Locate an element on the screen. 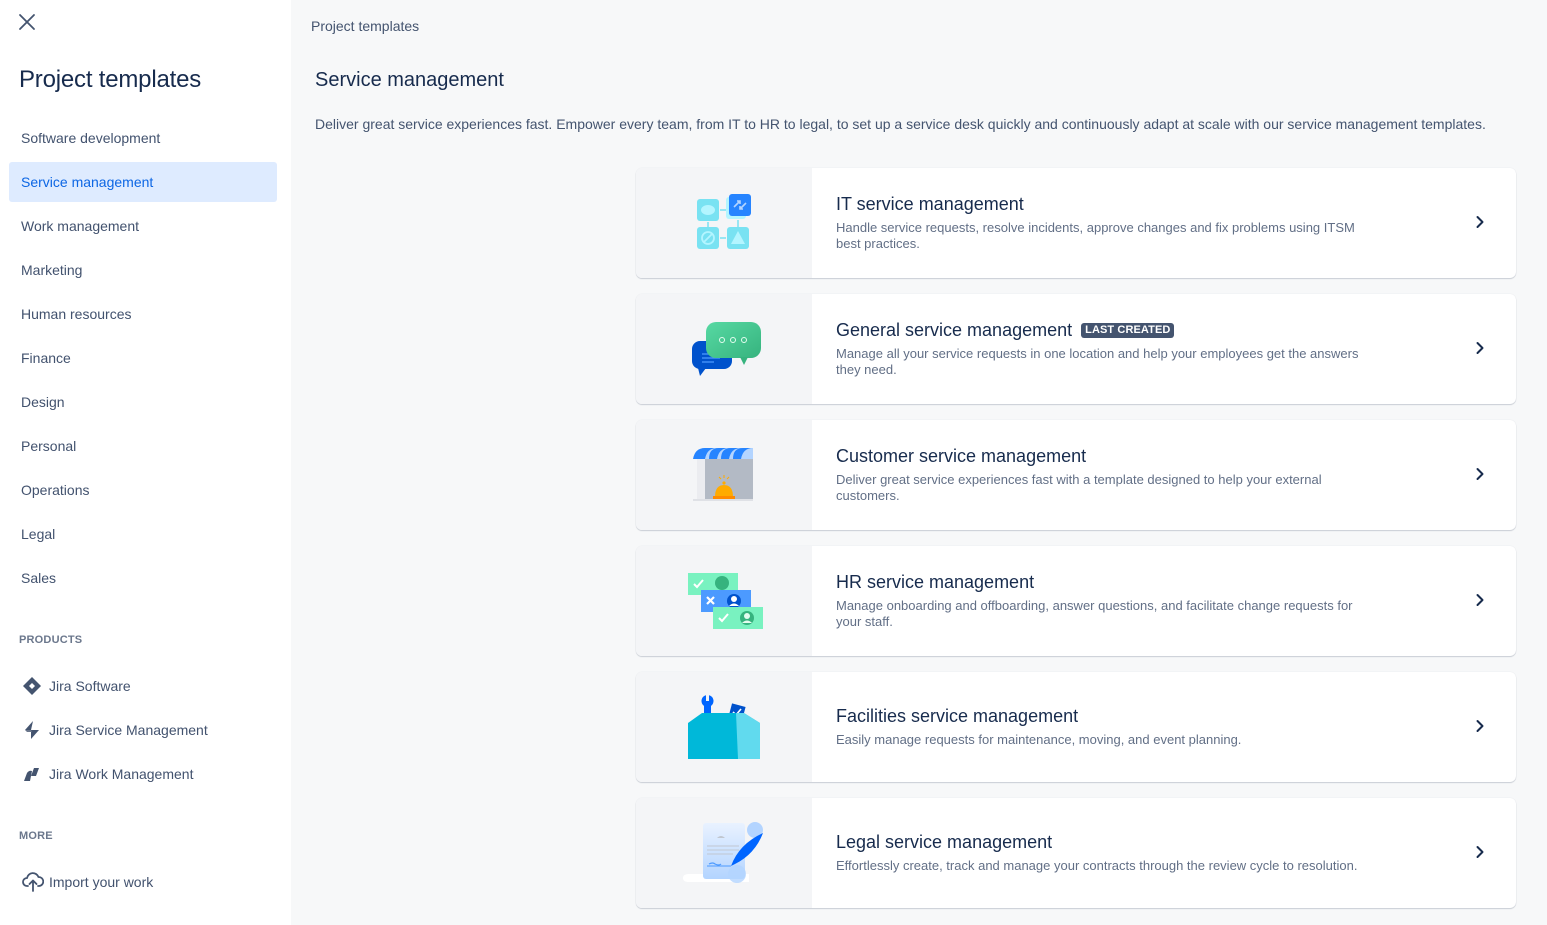 The image size is (1547, 925). breadcrumb: Project templates is located at coordinates (365, 26).